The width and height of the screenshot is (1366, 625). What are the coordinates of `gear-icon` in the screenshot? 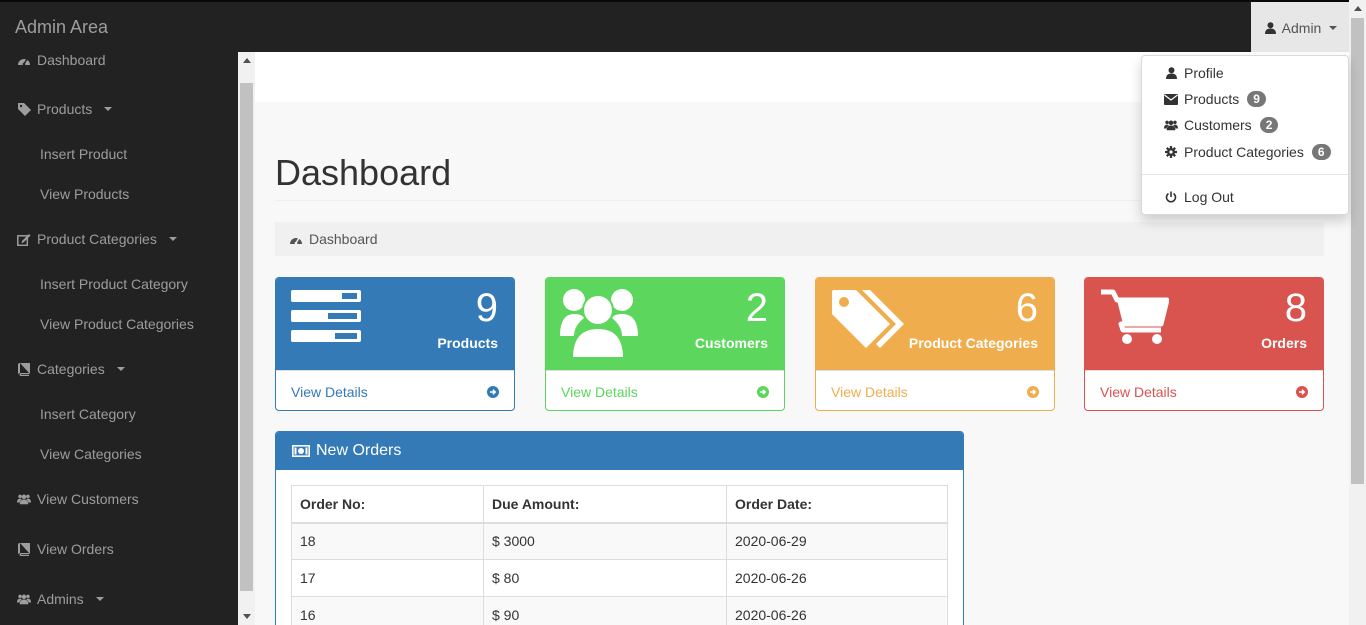 It's located at (1171, 152).